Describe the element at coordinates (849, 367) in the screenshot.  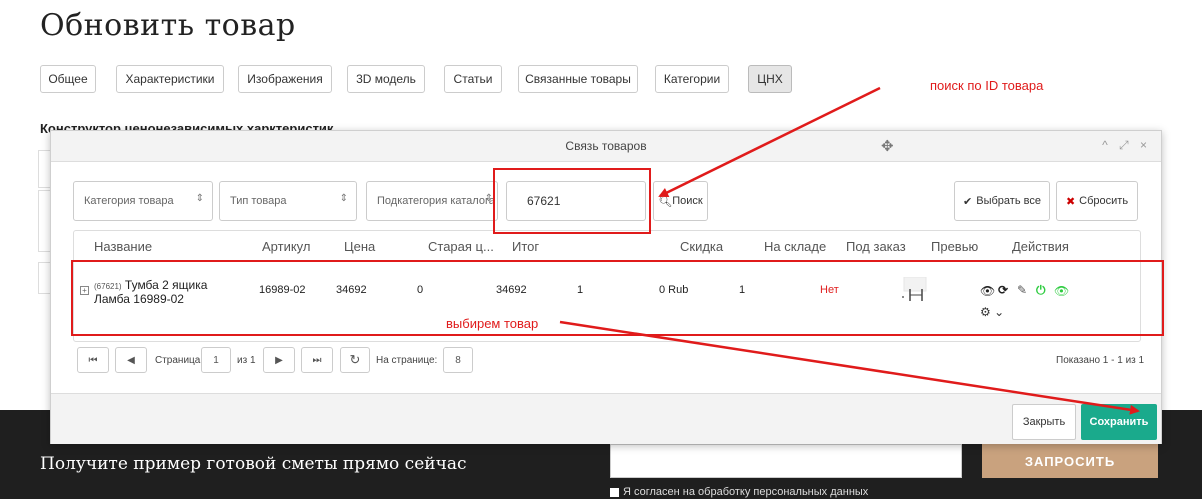
I see `arrow-to-save` at that location.